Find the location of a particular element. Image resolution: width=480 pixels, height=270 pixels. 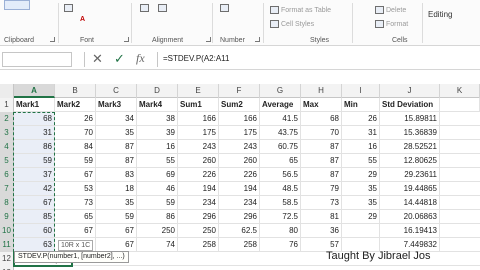

header-cell: Max is located at coordinates (321, 104).